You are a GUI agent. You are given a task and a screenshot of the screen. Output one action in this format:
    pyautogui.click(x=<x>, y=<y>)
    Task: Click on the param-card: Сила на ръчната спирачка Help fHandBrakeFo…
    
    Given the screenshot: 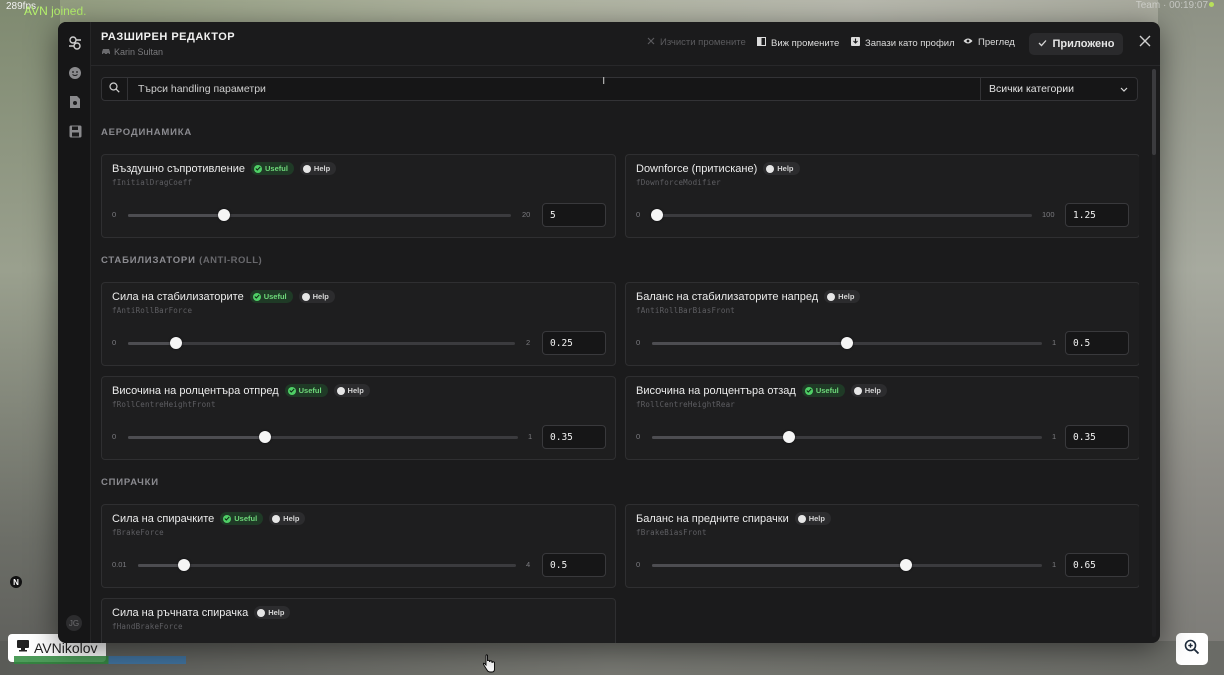 What is the action you would take?
    pyautogui.click(x=358, y=620)
    